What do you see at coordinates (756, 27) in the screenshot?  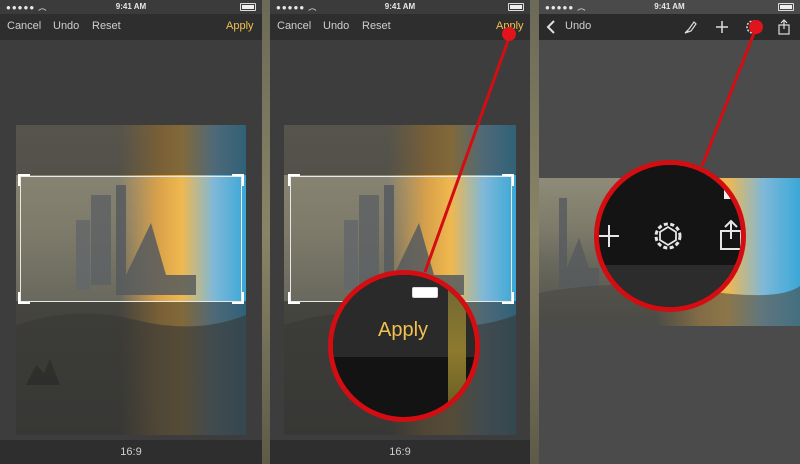 I see `gear-pointer-dot` at bounding box center [756, 27].